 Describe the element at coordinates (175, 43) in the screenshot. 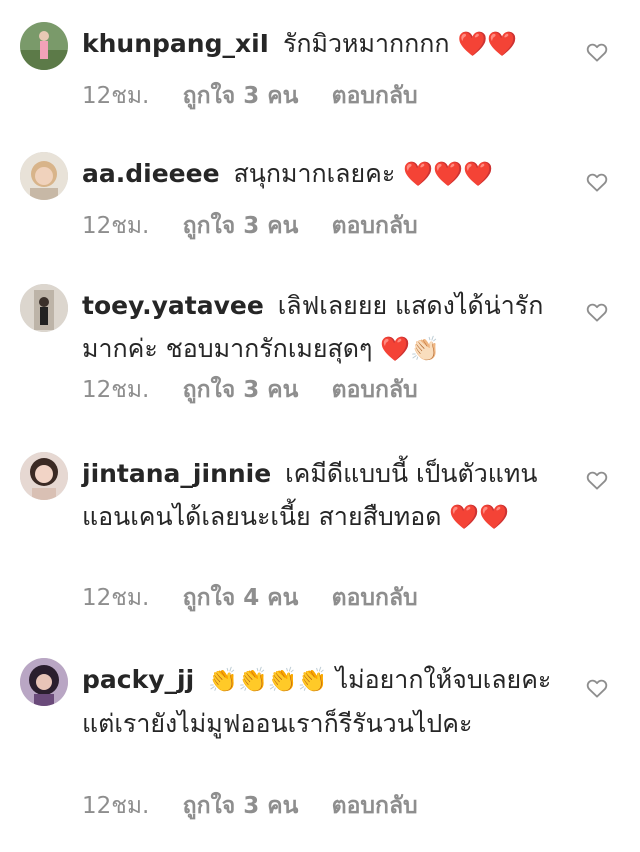

I see `comment-username: khunpang_xiI` at that location.